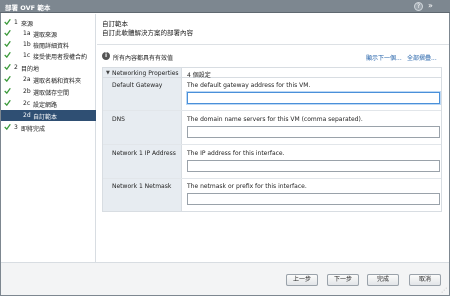  I want to click on step-label: 選取儲存空間, so click(51, 93).